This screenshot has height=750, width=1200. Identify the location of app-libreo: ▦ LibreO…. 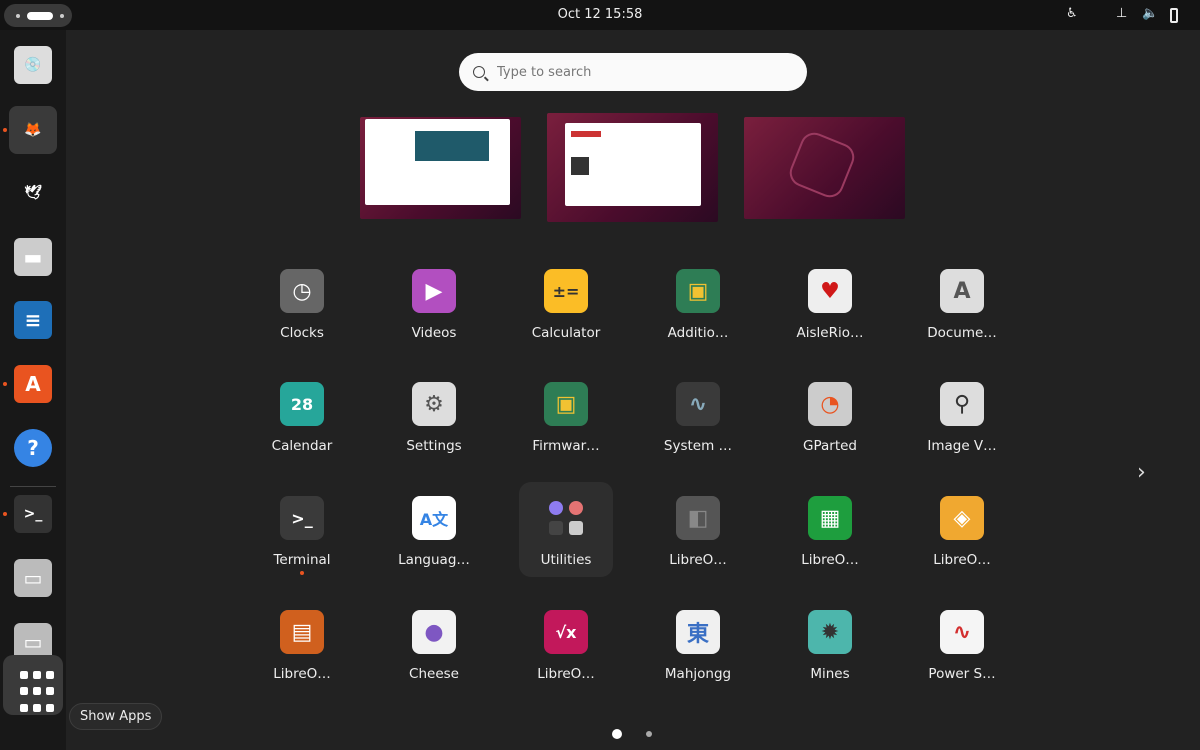
(830, 532).